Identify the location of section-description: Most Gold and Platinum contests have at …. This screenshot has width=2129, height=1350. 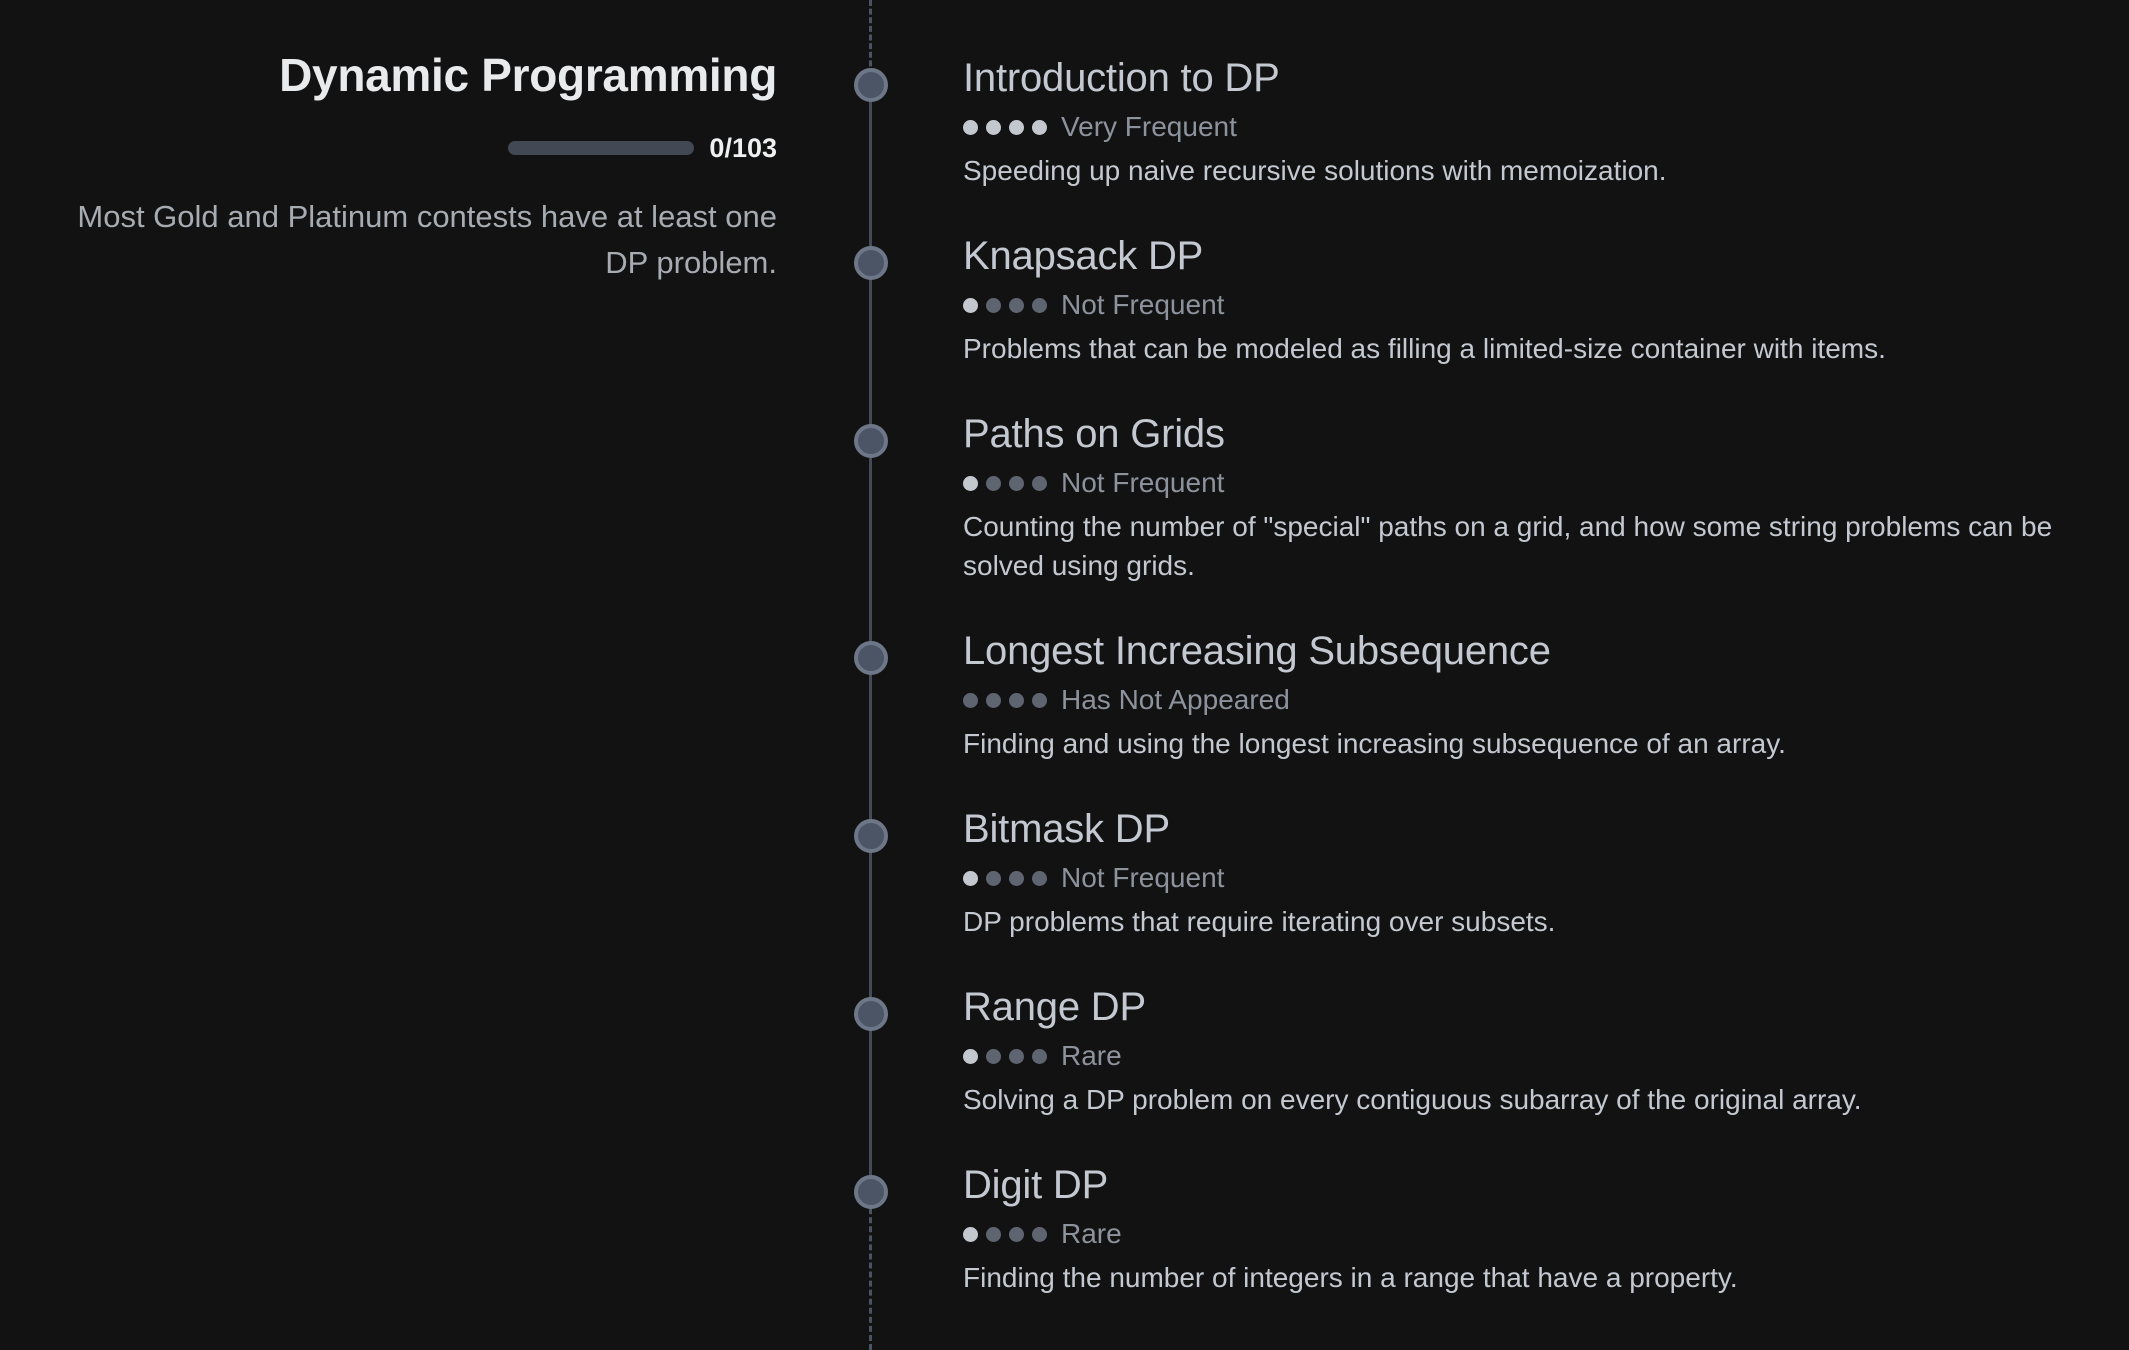
(427, 239).